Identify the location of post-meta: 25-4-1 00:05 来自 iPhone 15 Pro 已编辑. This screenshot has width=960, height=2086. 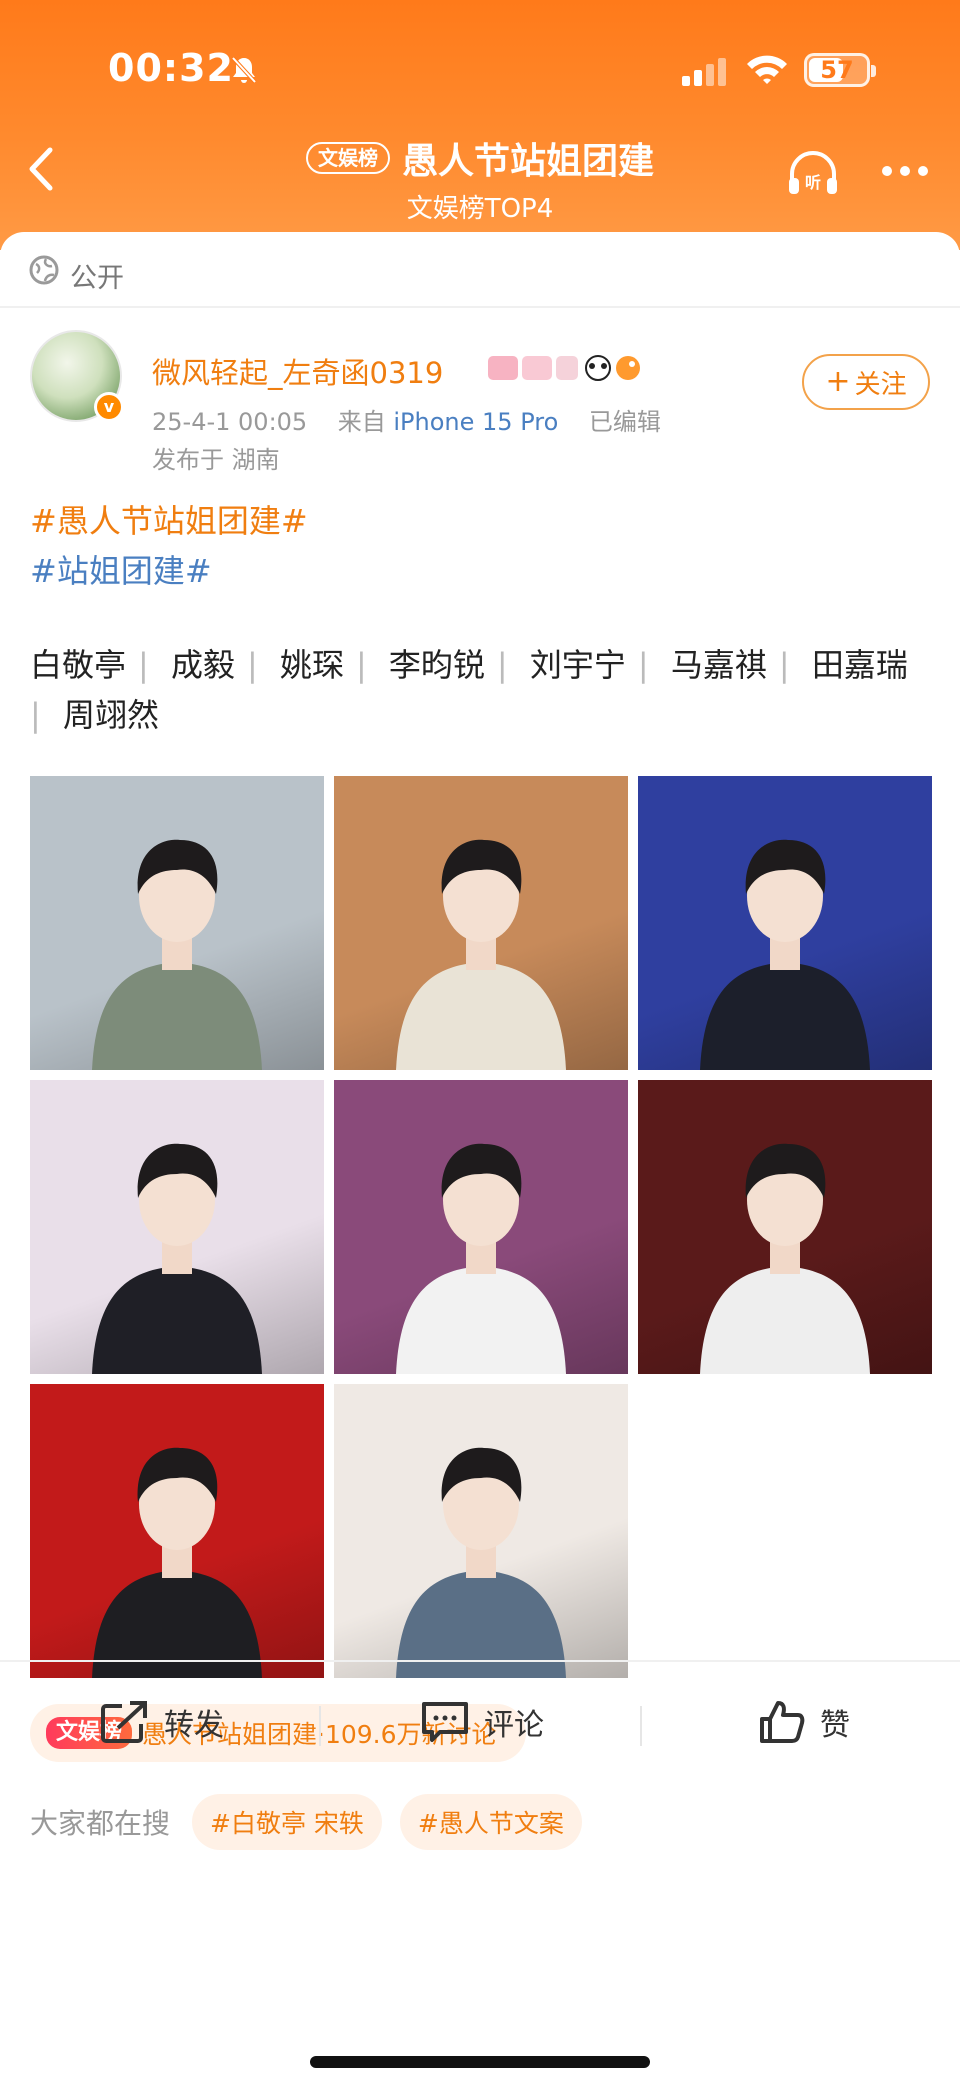
(406, 419).